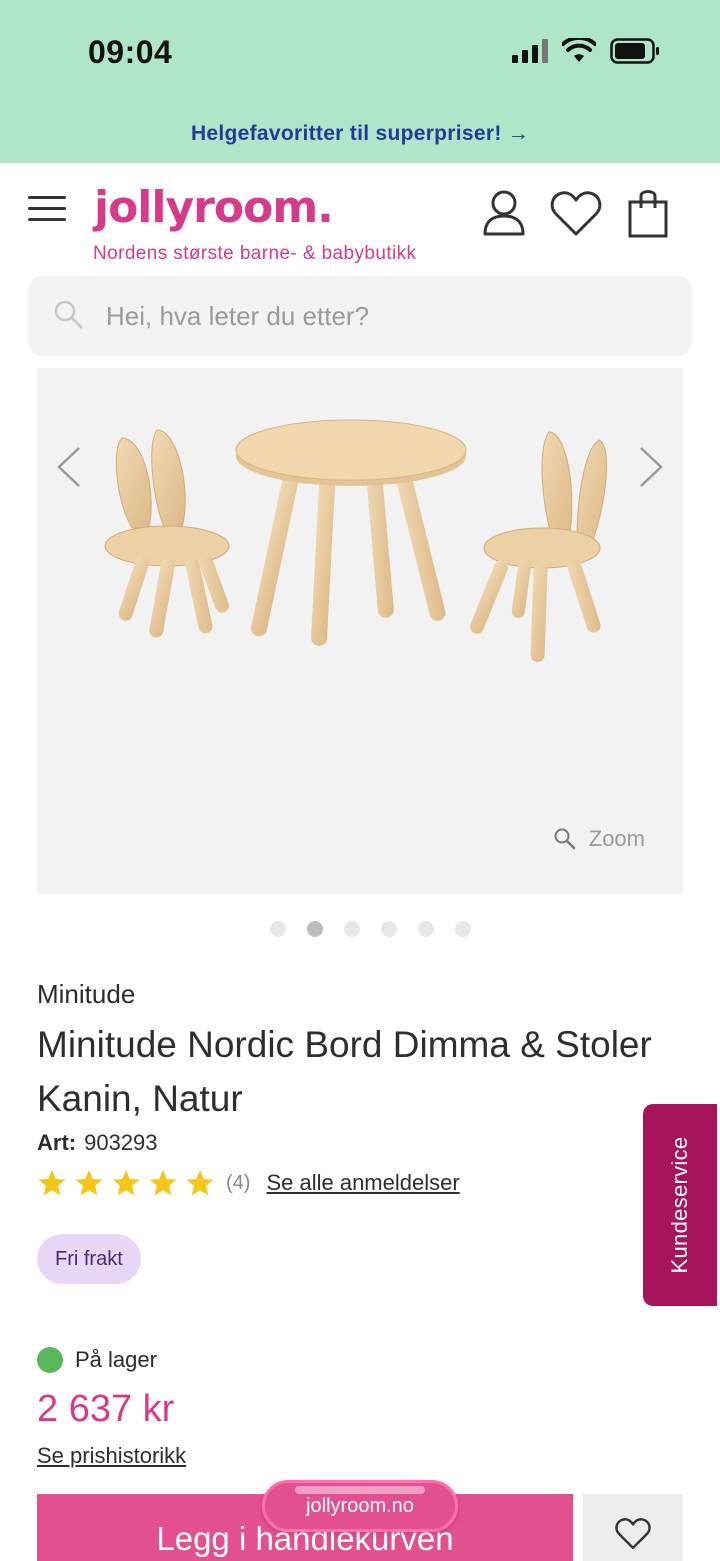 The height and width of the screenshot is (1561, 720). Describe the element at coordinates (116, 1359) in the screenshot. I see `stock-label: På lager` at that location.